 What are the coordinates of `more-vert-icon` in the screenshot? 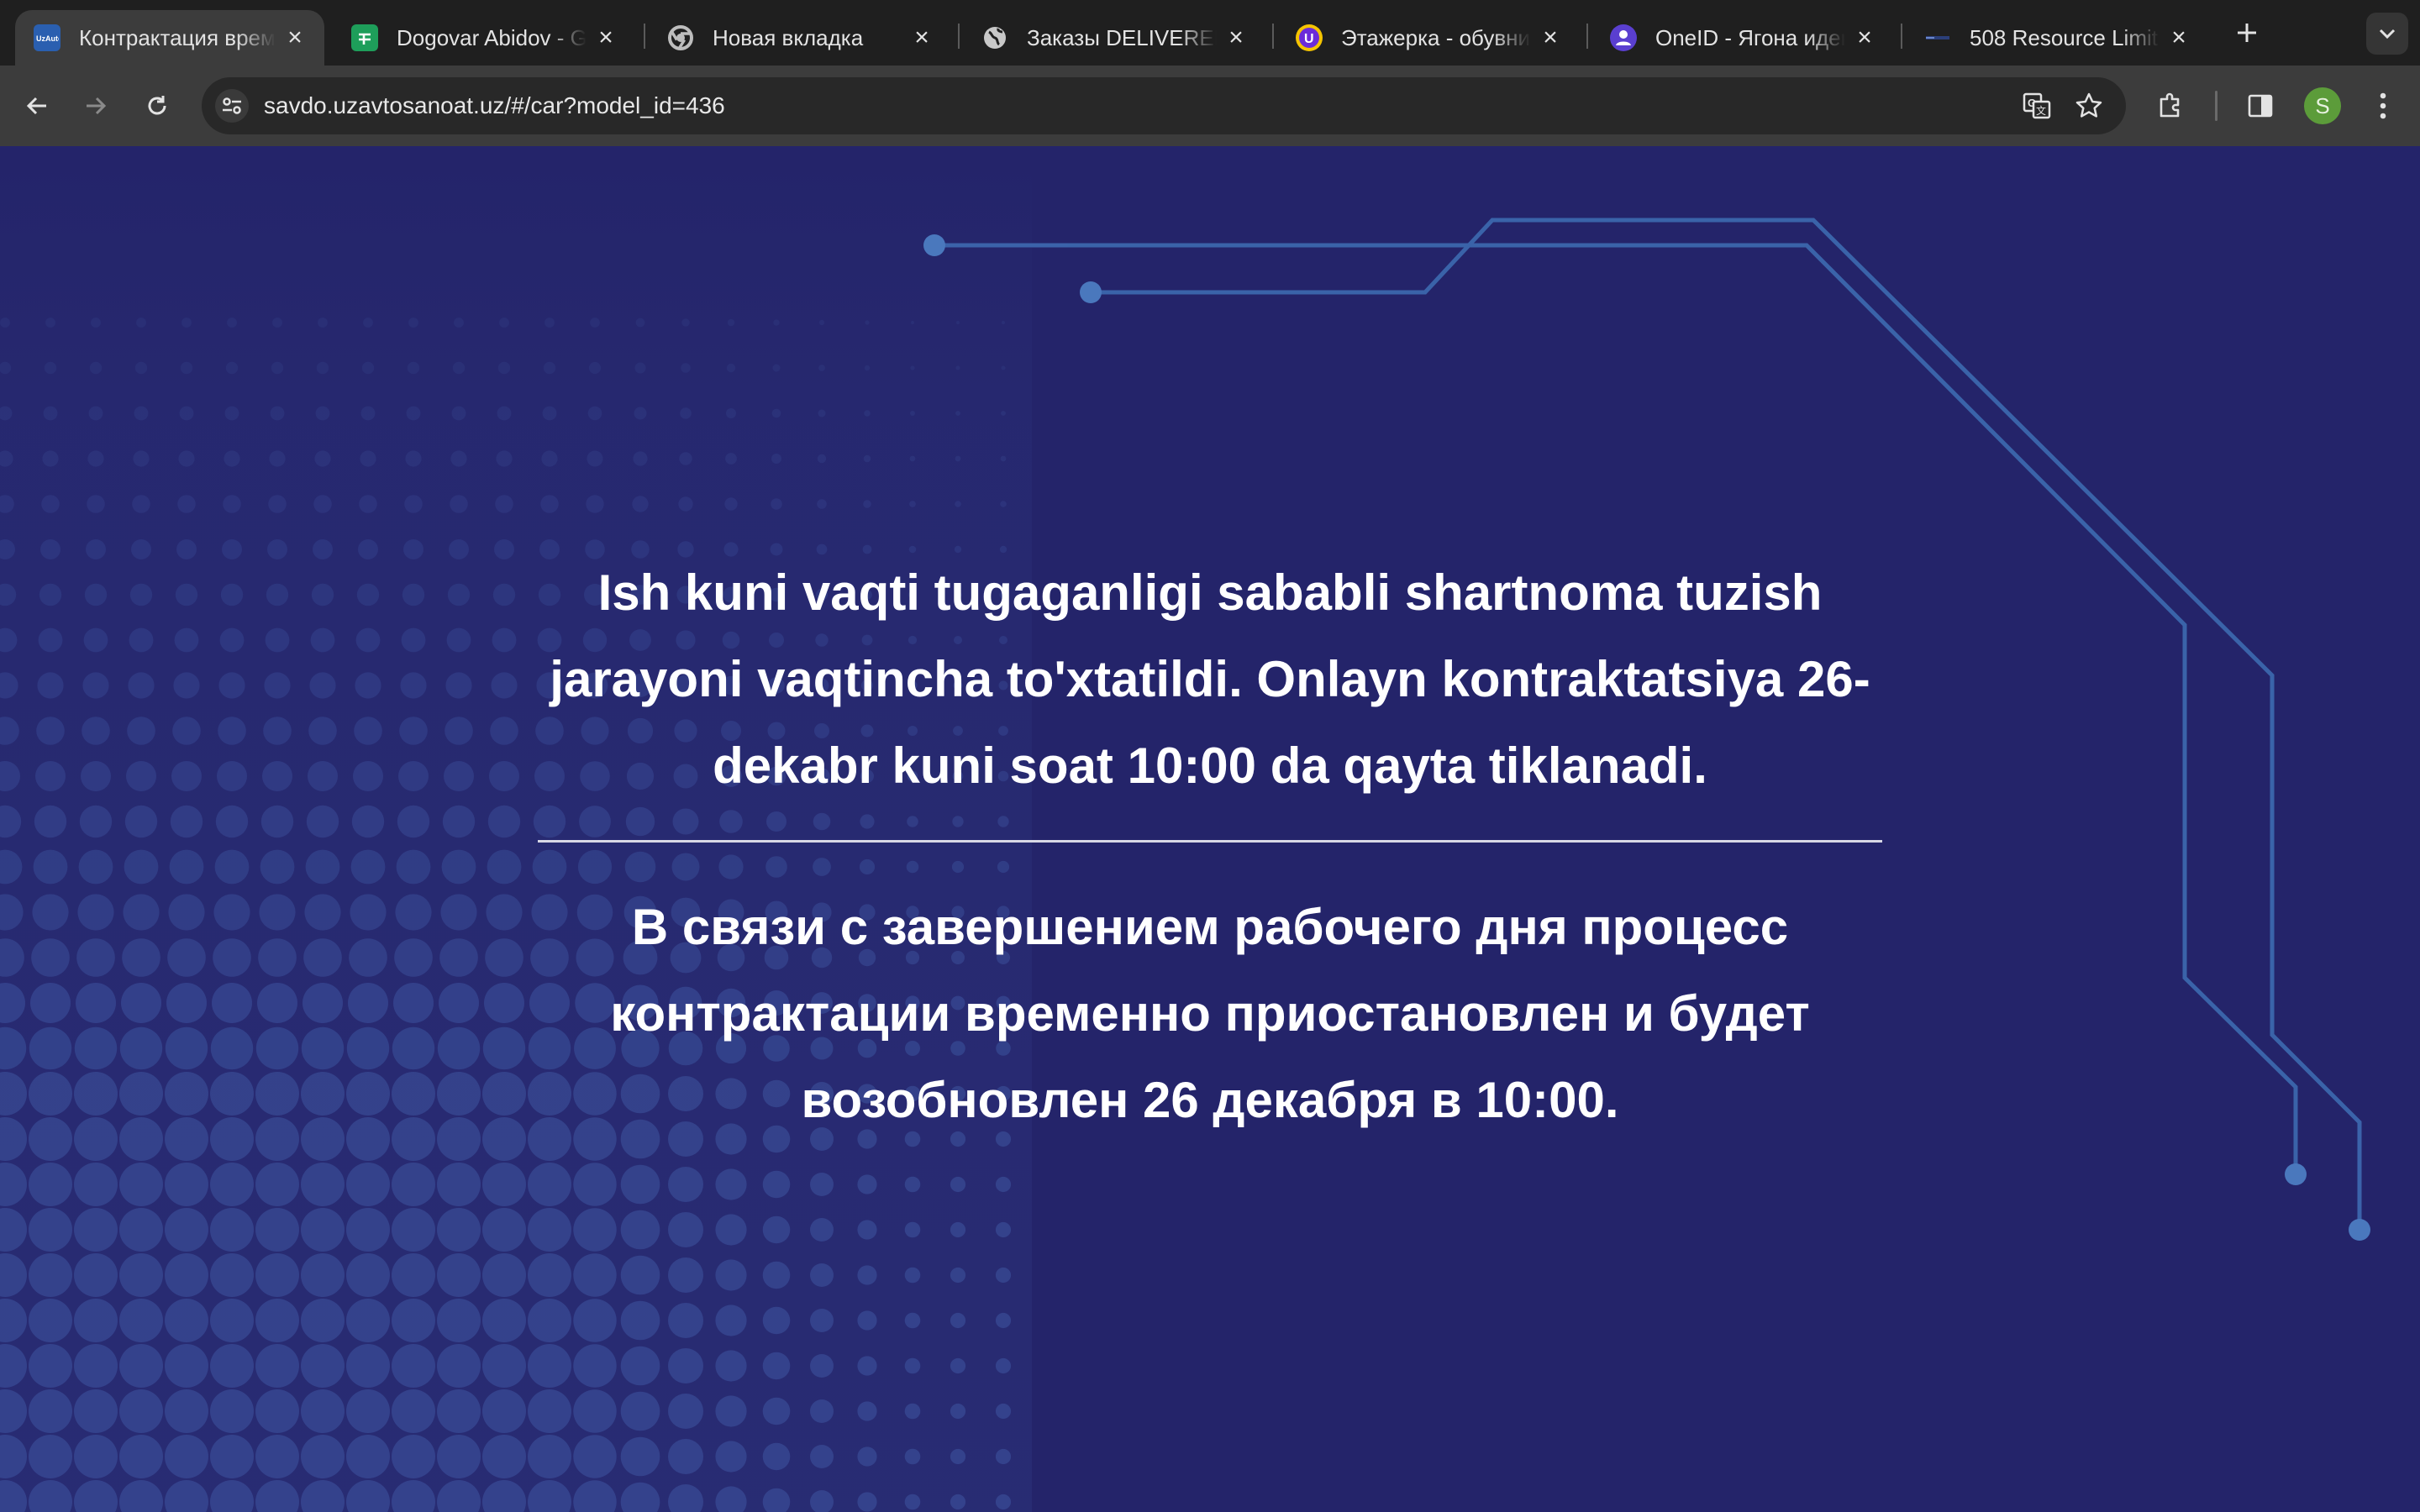 It's located at (2383, 105).